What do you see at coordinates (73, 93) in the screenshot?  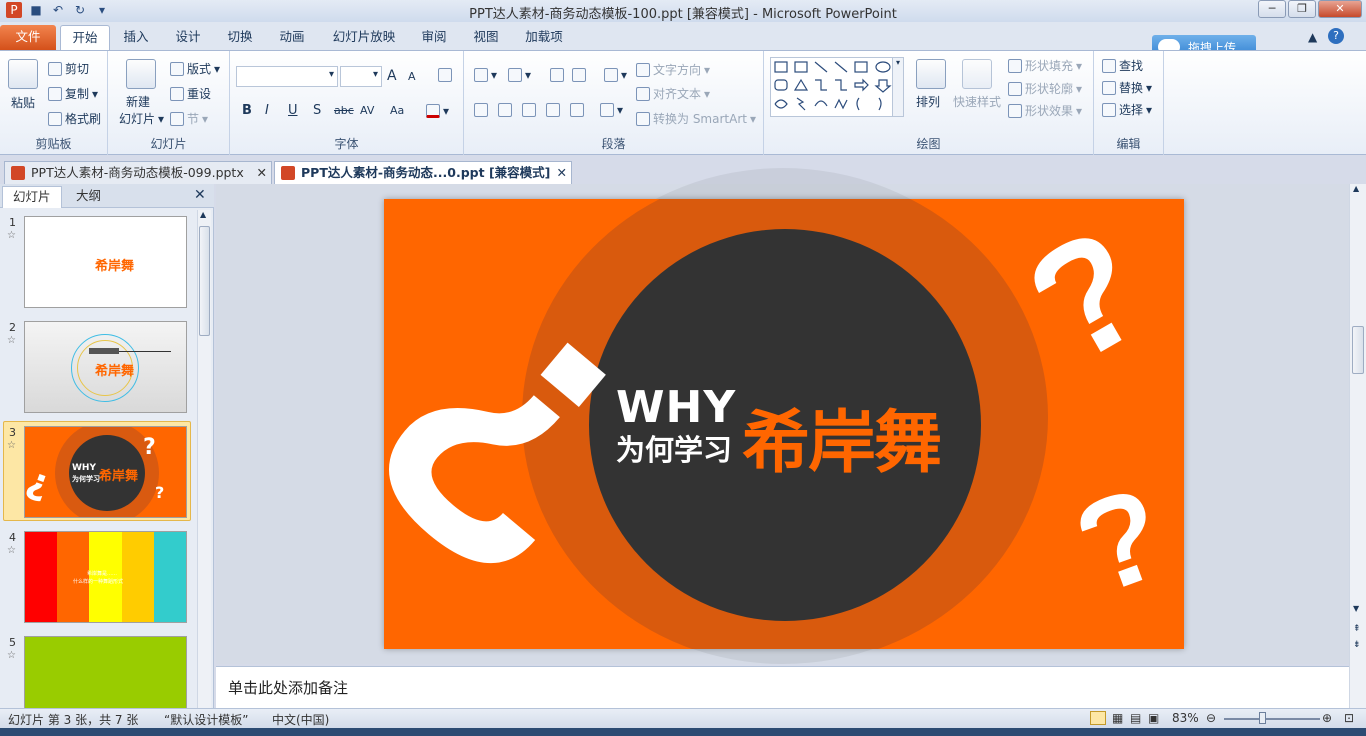 I see `copy-button: 复制 ▾` at bounding box center [73, 93].